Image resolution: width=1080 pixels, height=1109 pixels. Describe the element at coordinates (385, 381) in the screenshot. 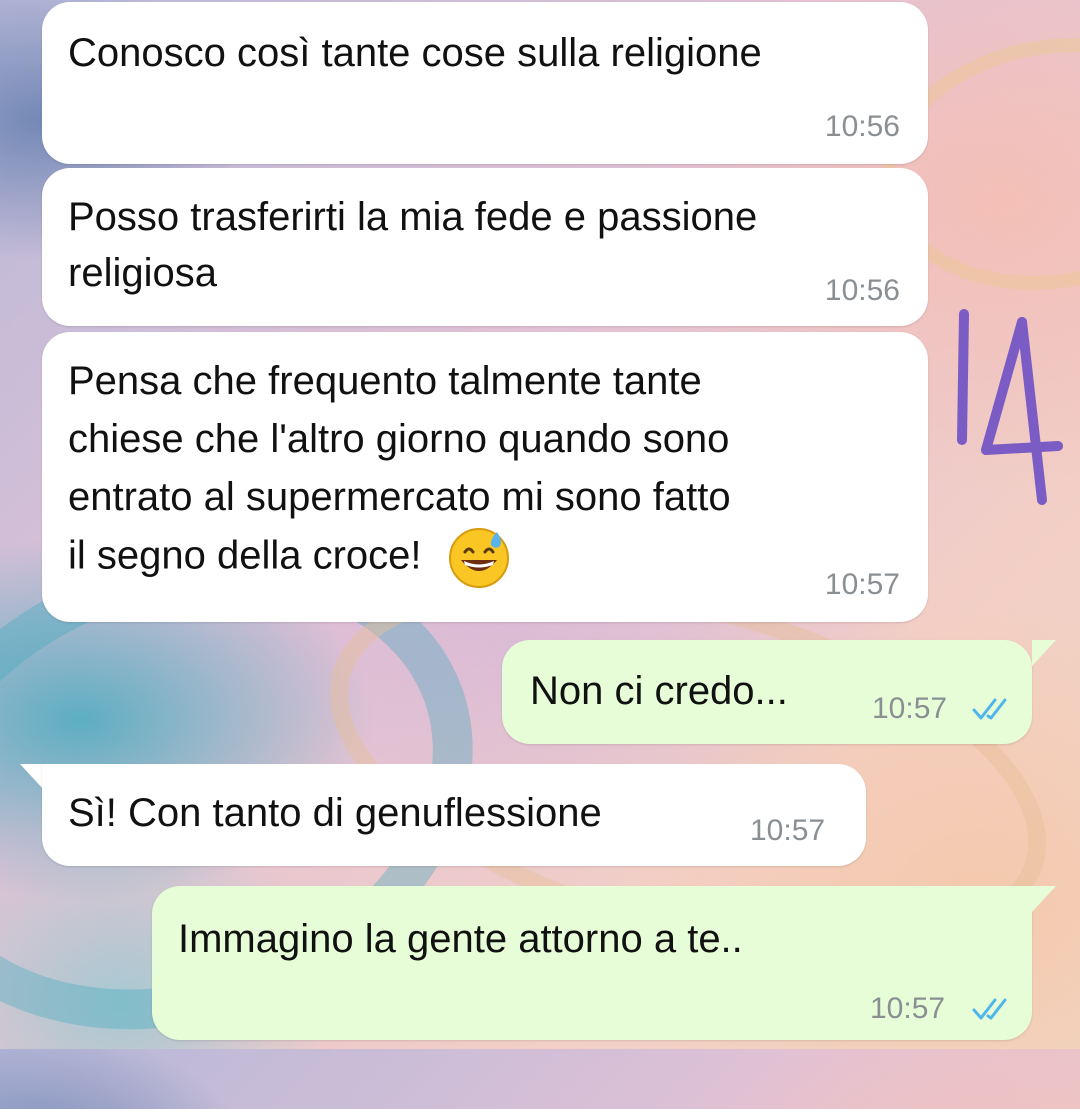

I see `message-text-line: Pensa che frequento talmente tante` at that location.